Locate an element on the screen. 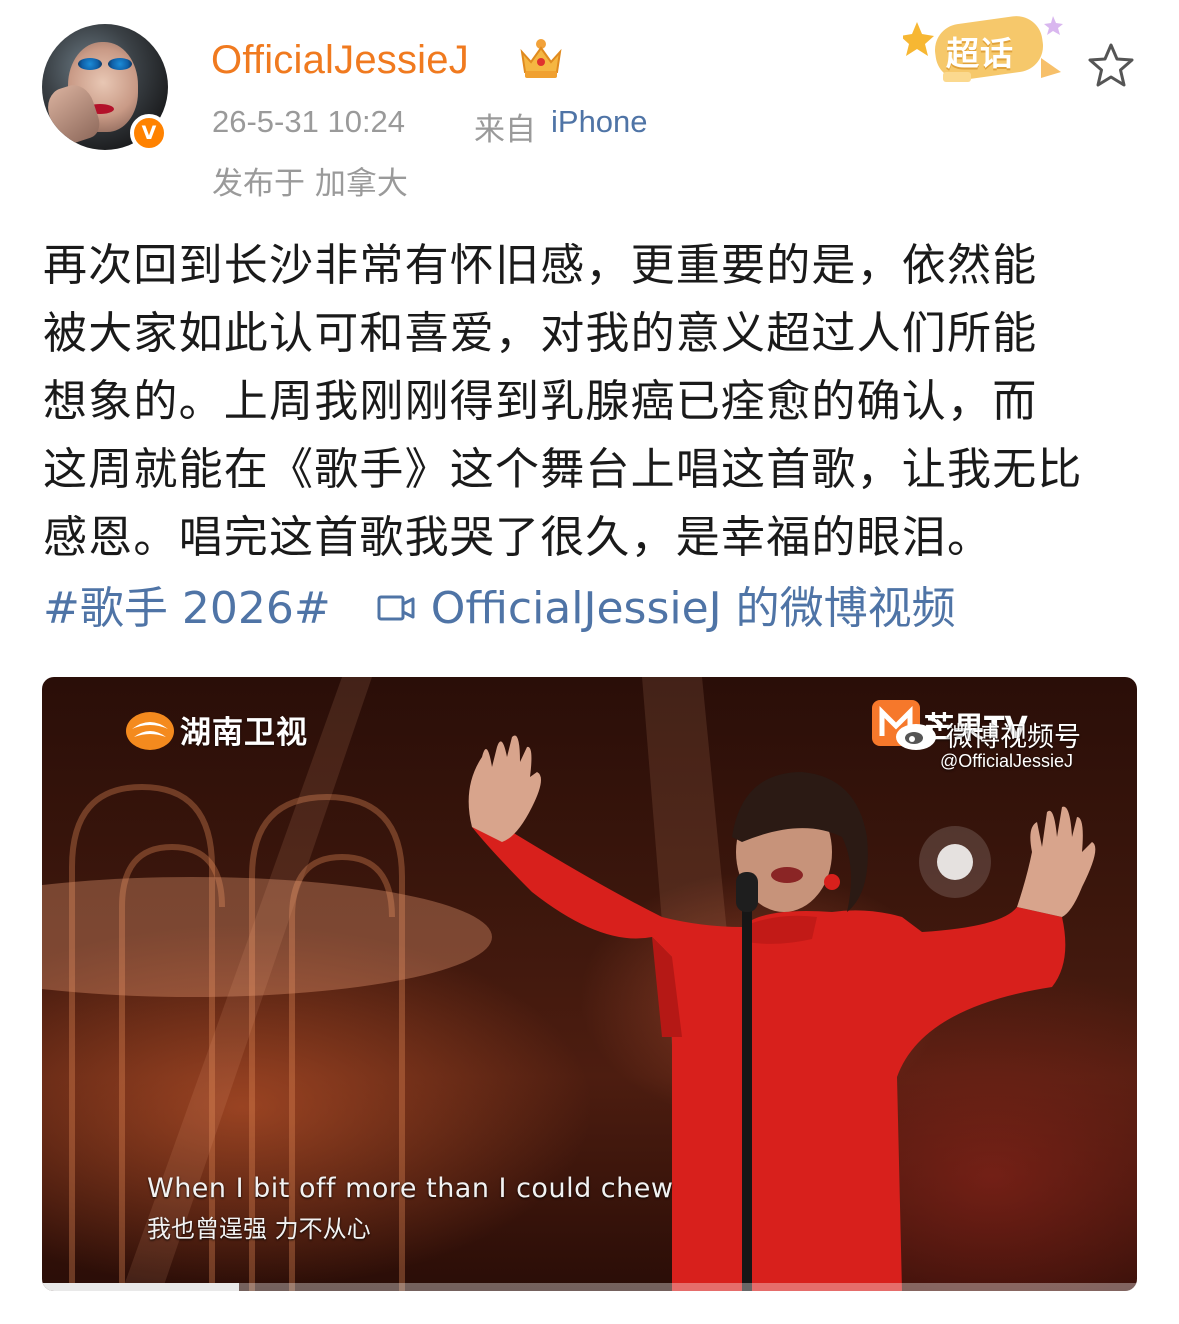 The width and height of the screenshot is (1179, 1324). weibo-handle: @OfficialJessieJ is located at coordinates (1006, 761).